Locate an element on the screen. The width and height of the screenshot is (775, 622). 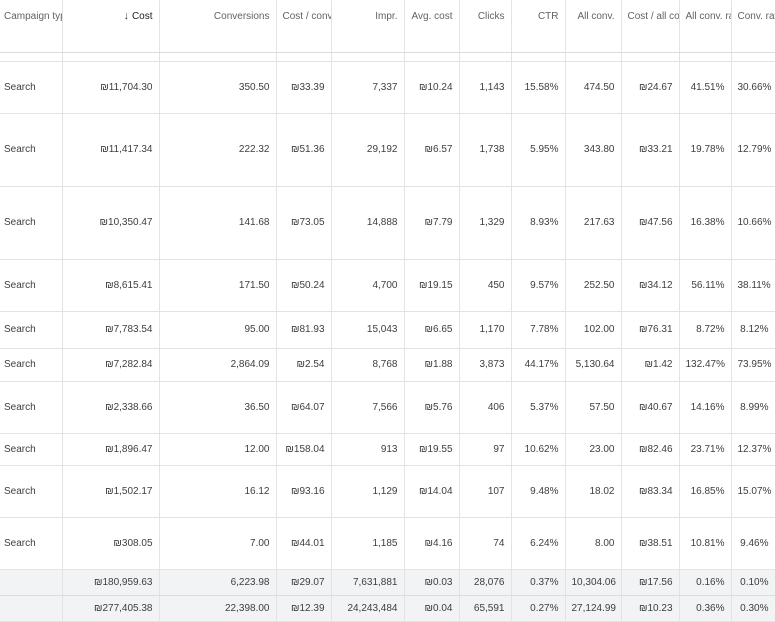
column-header-cost: ↓Cost is located at coordinates (110, 26).